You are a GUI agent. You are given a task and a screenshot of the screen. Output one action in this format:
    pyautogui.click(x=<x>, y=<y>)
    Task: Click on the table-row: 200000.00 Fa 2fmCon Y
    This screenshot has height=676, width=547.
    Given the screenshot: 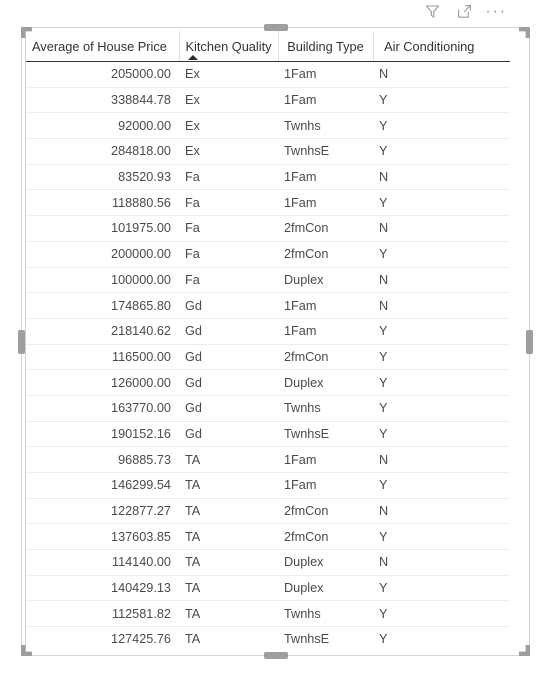 What is the action you would take?
    pyautogui.click(x=268, y=254)
    